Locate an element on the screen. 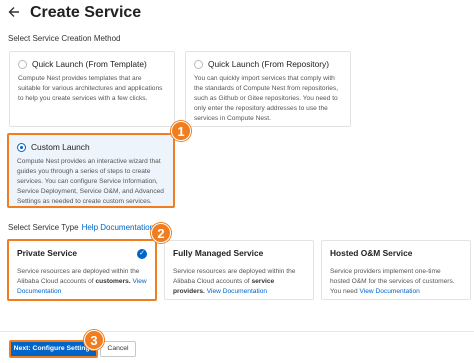  service-type-title: Private Service is located at coordinates (47, 253).